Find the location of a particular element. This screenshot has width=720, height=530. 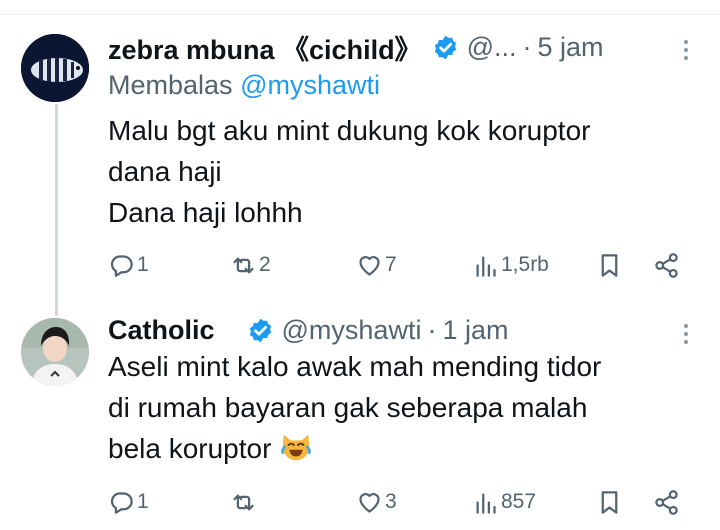

tweet-header: Catholic @myshawti · 1 jam is located at coordinates (308, 330).